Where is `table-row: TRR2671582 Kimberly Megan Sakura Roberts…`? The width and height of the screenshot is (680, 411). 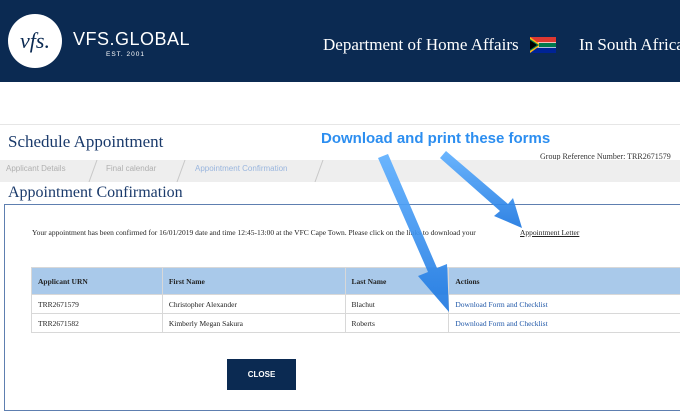
table-row: TRR2671582 Kimberly Megan Sakura Roberts… is located at coordinates (356, 323).